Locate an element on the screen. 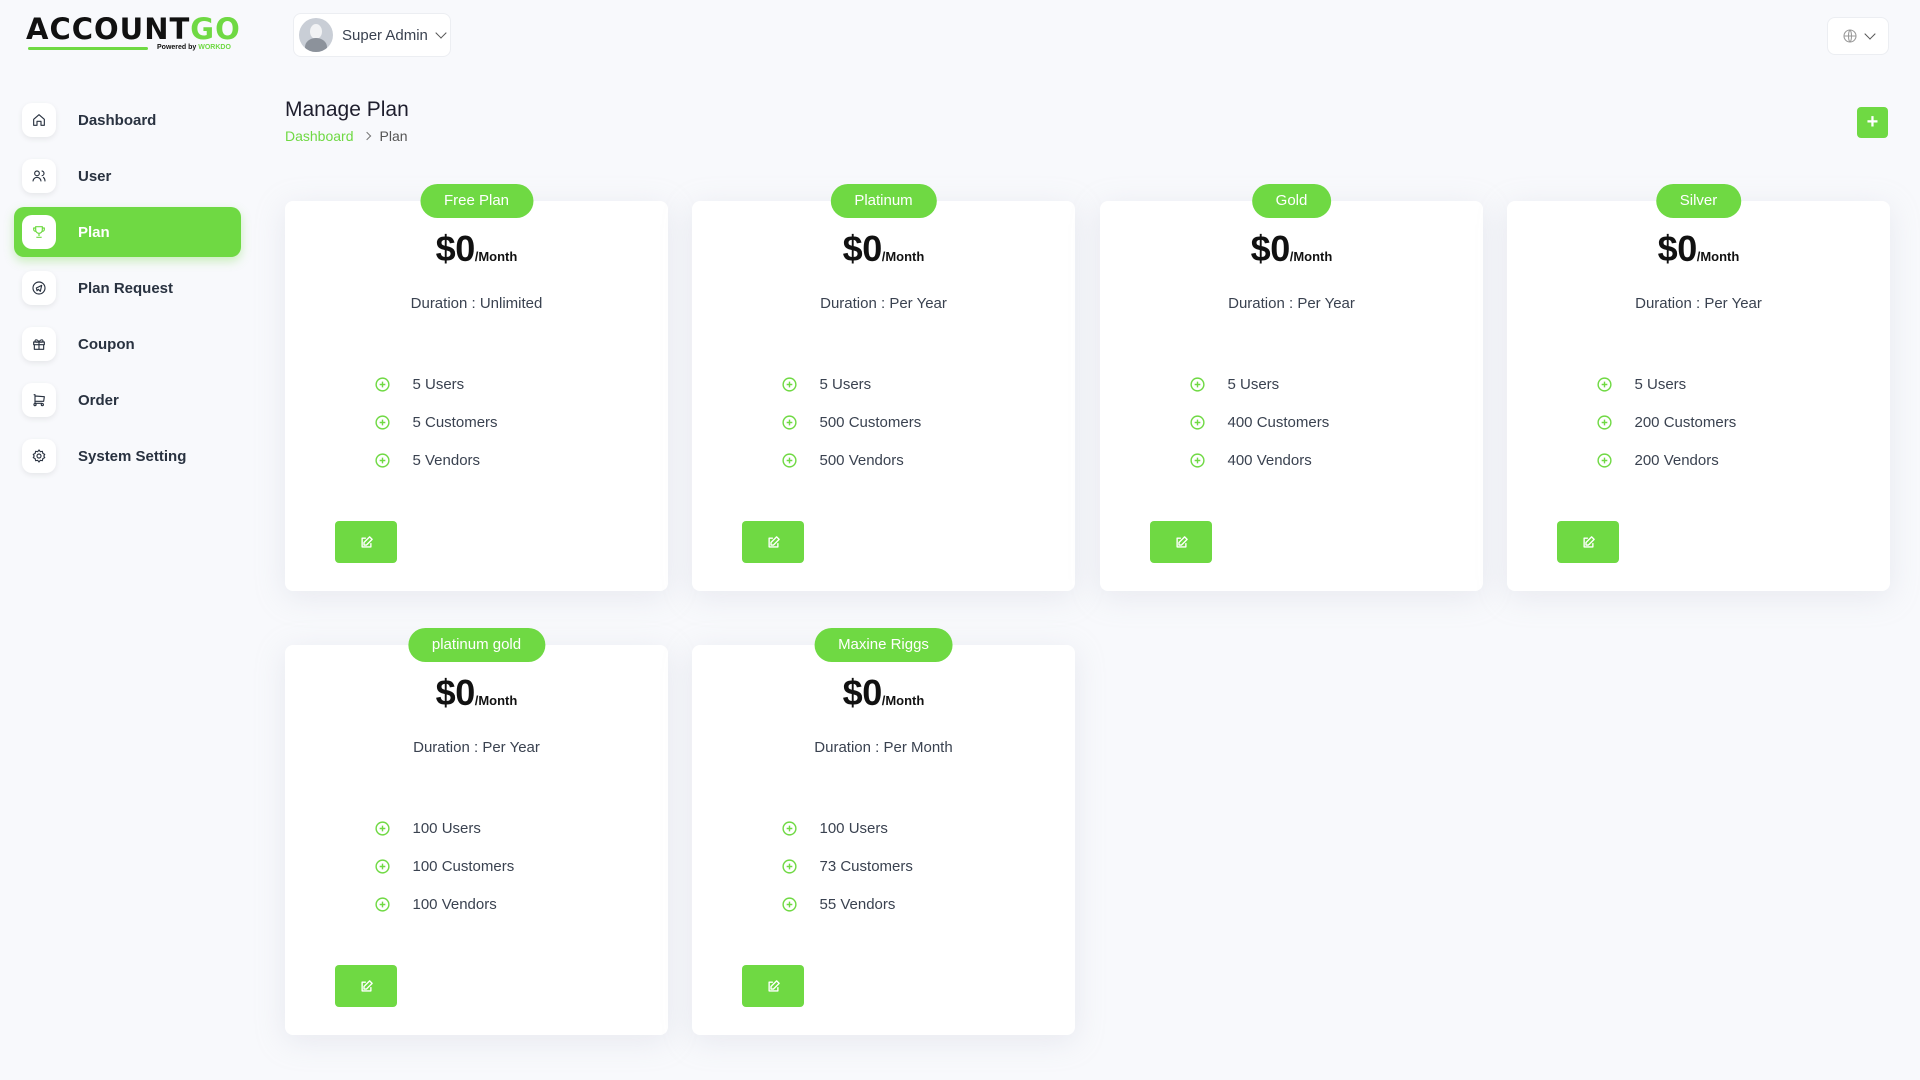 This screenshot has height=1080, width=1920. logo-wordmark: ACCOUNTGO is located at coordinates (133, 29).